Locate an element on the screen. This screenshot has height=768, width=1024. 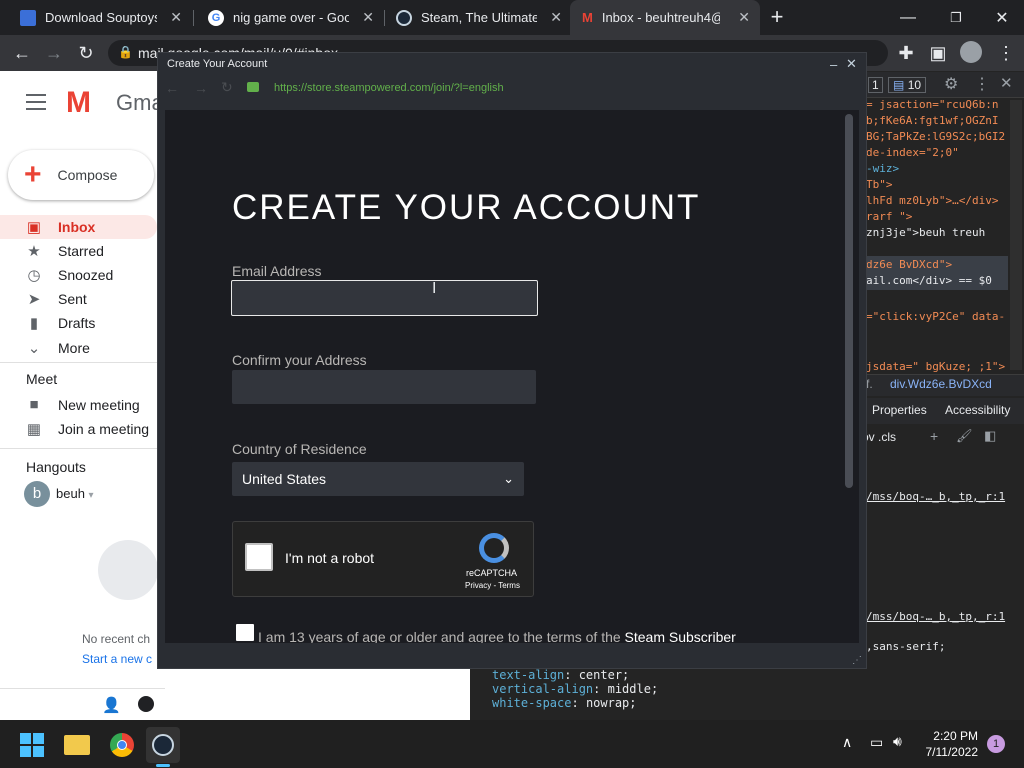
reload-button: ↻ is located at coordinates (86, 53).